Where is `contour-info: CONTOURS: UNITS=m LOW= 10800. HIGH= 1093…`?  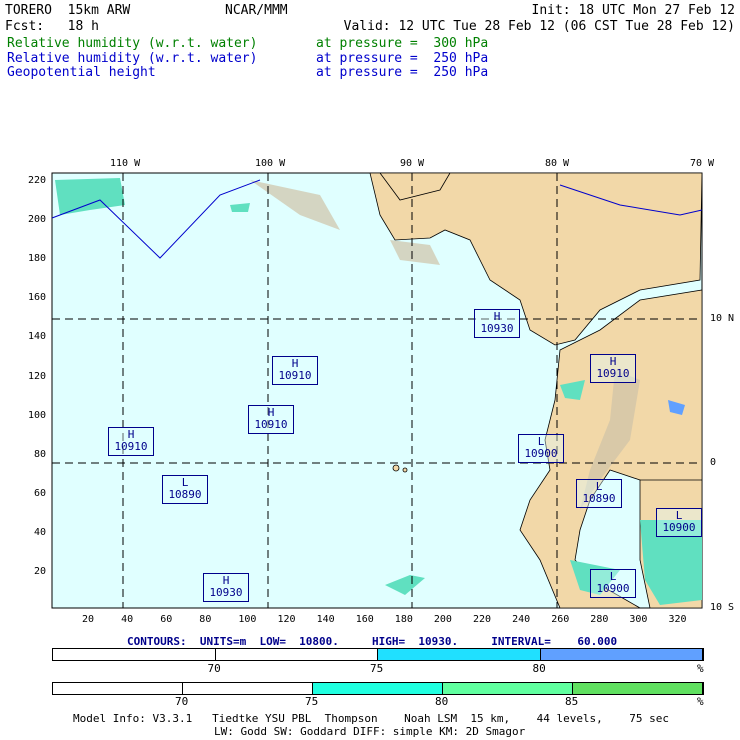
contour-info: CONTOURS: UNITS=m LOW= 10800. HIGH= 1093… is located at coordinates (372, 641).